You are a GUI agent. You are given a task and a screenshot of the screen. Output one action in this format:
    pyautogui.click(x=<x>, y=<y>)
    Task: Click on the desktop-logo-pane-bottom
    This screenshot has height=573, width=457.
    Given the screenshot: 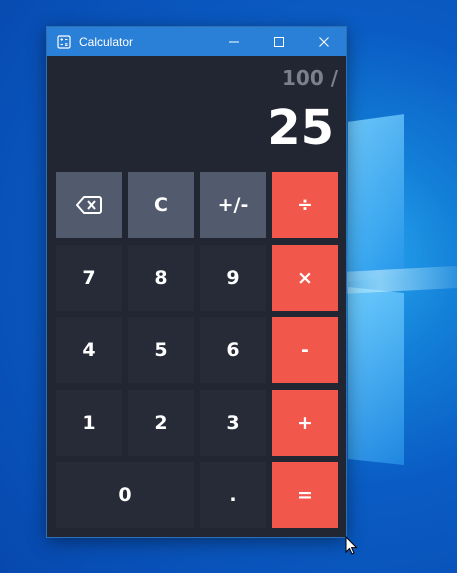 What is the action you would take?
    pyautogui.click(x=376, y=376)
    